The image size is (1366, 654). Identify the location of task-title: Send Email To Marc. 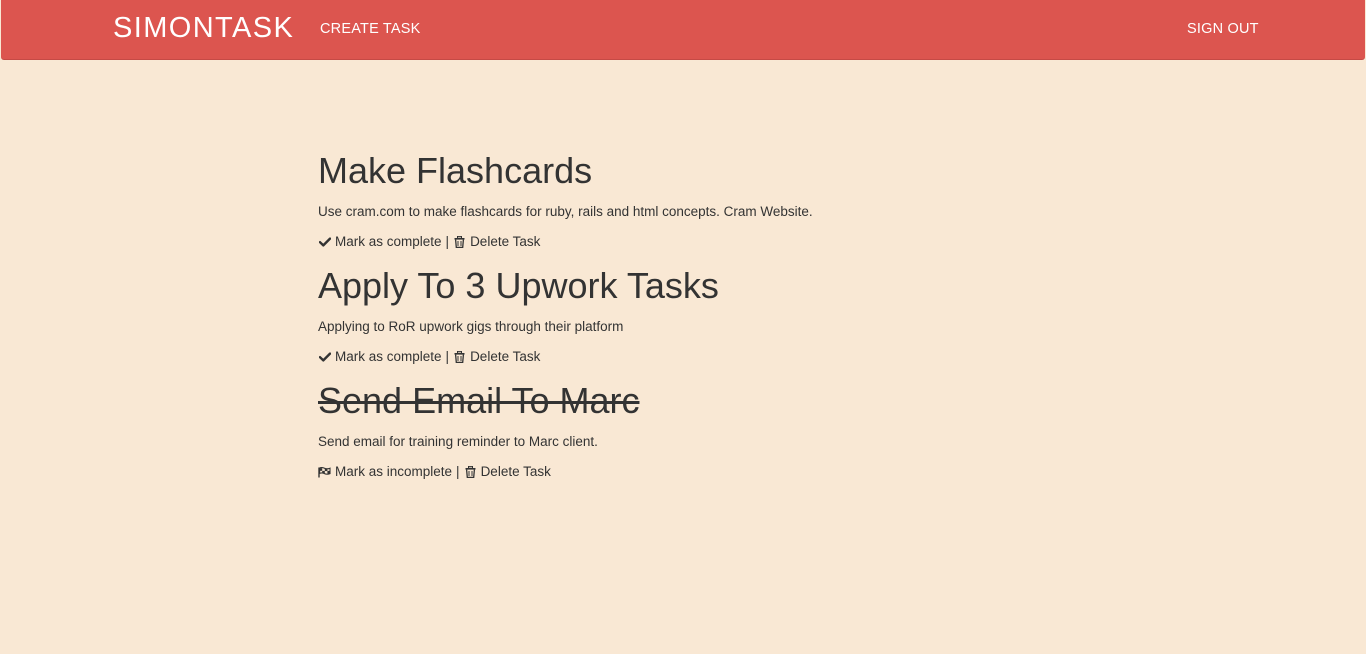
(479, 400).